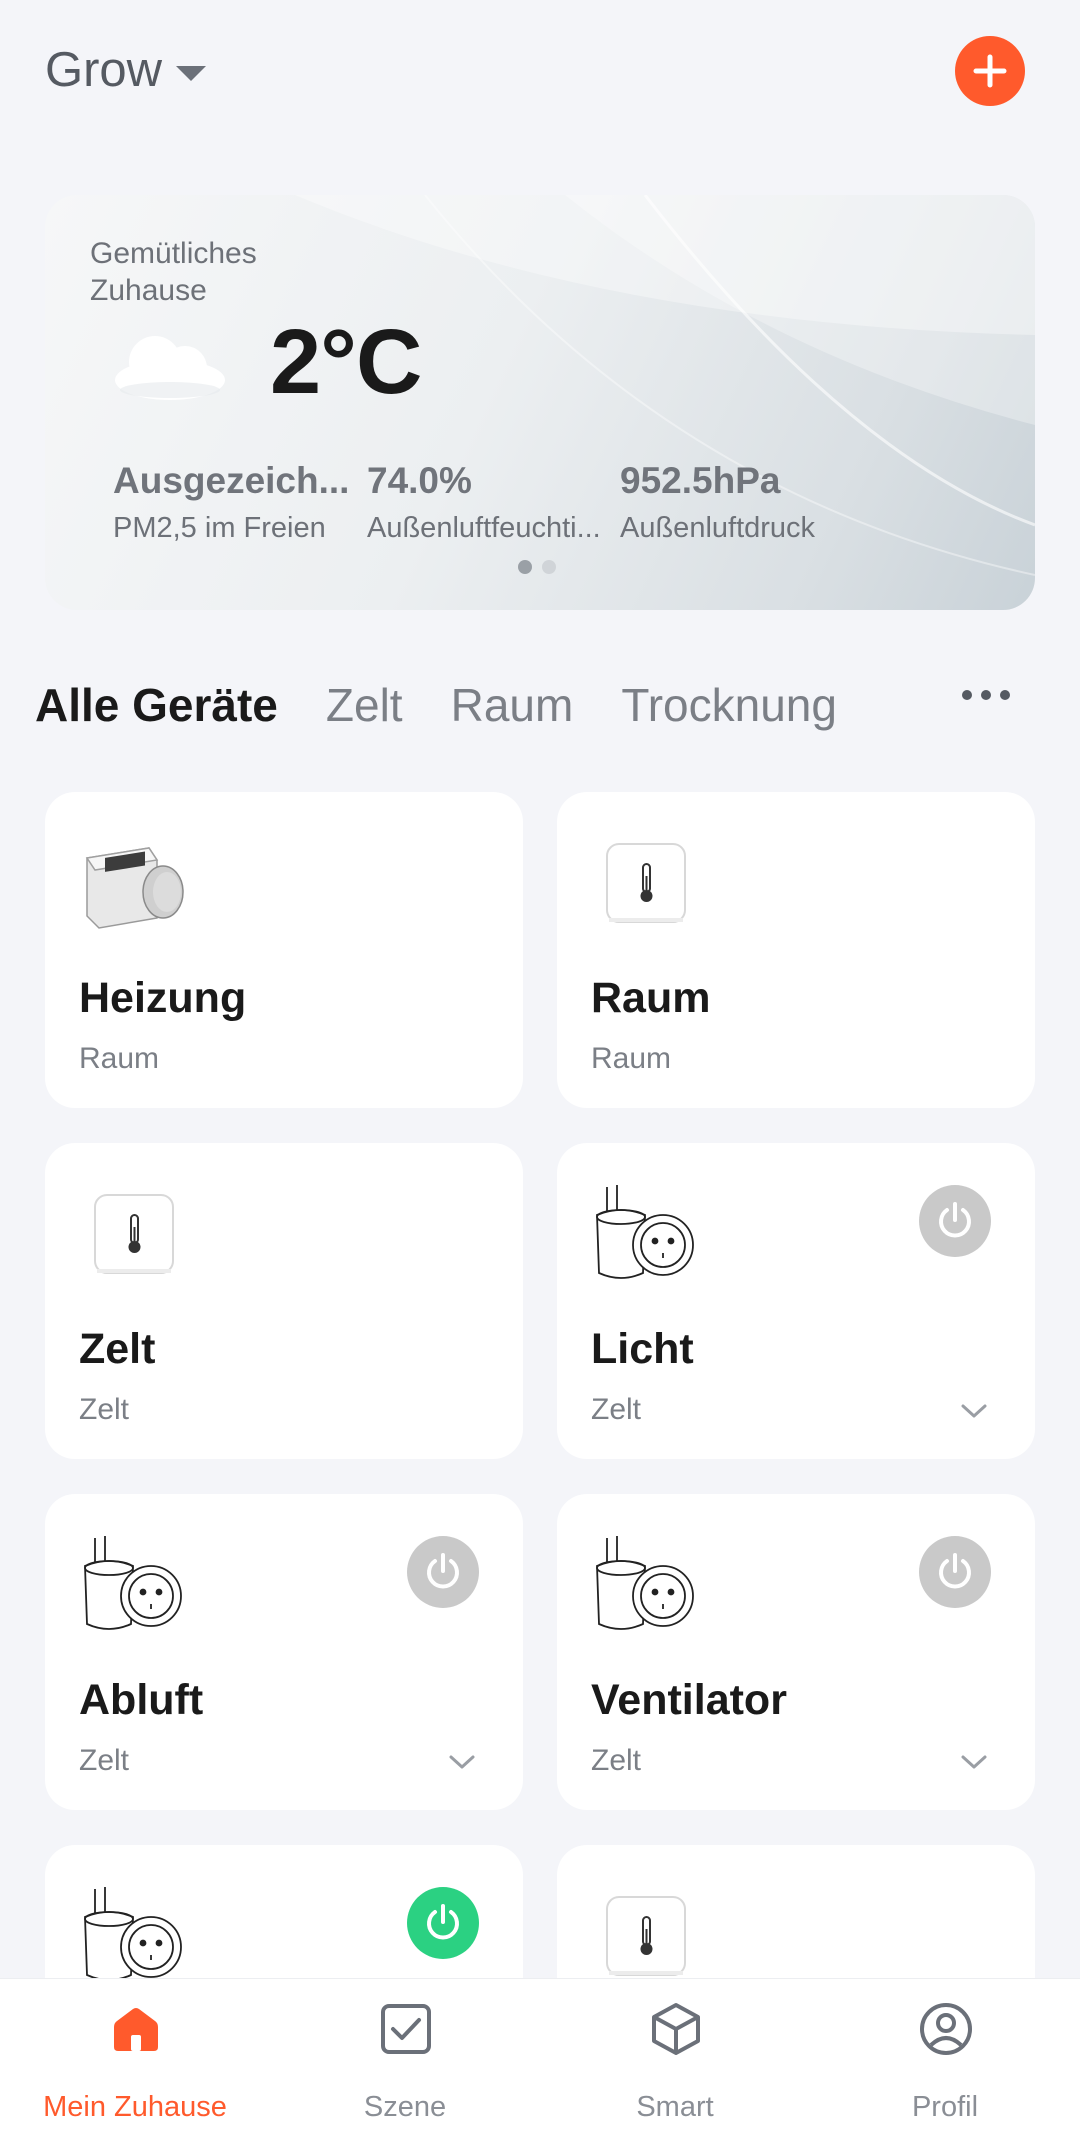 This screenshot has height=2139, width=1080. Describe the element at coordinates (284, 1301) in the screenshot. I see `device-card-zelt: Zelt Zelt` at that location.